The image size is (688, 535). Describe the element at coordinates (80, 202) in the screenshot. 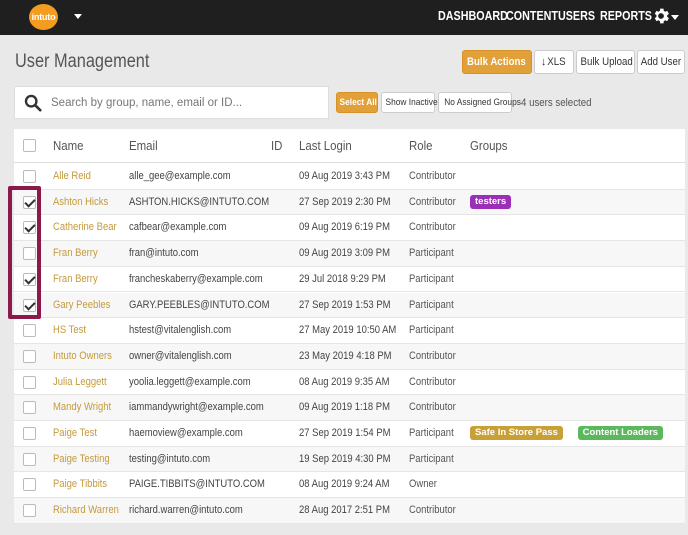

I see `user-name-link: Ashton Hicks` at that location.